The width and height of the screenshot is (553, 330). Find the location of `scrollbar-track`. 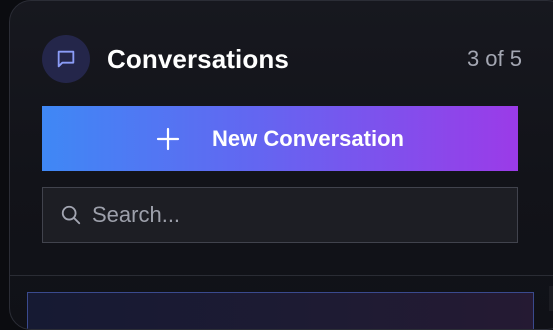

scrollbar-track is located at coordinates (551, 298).